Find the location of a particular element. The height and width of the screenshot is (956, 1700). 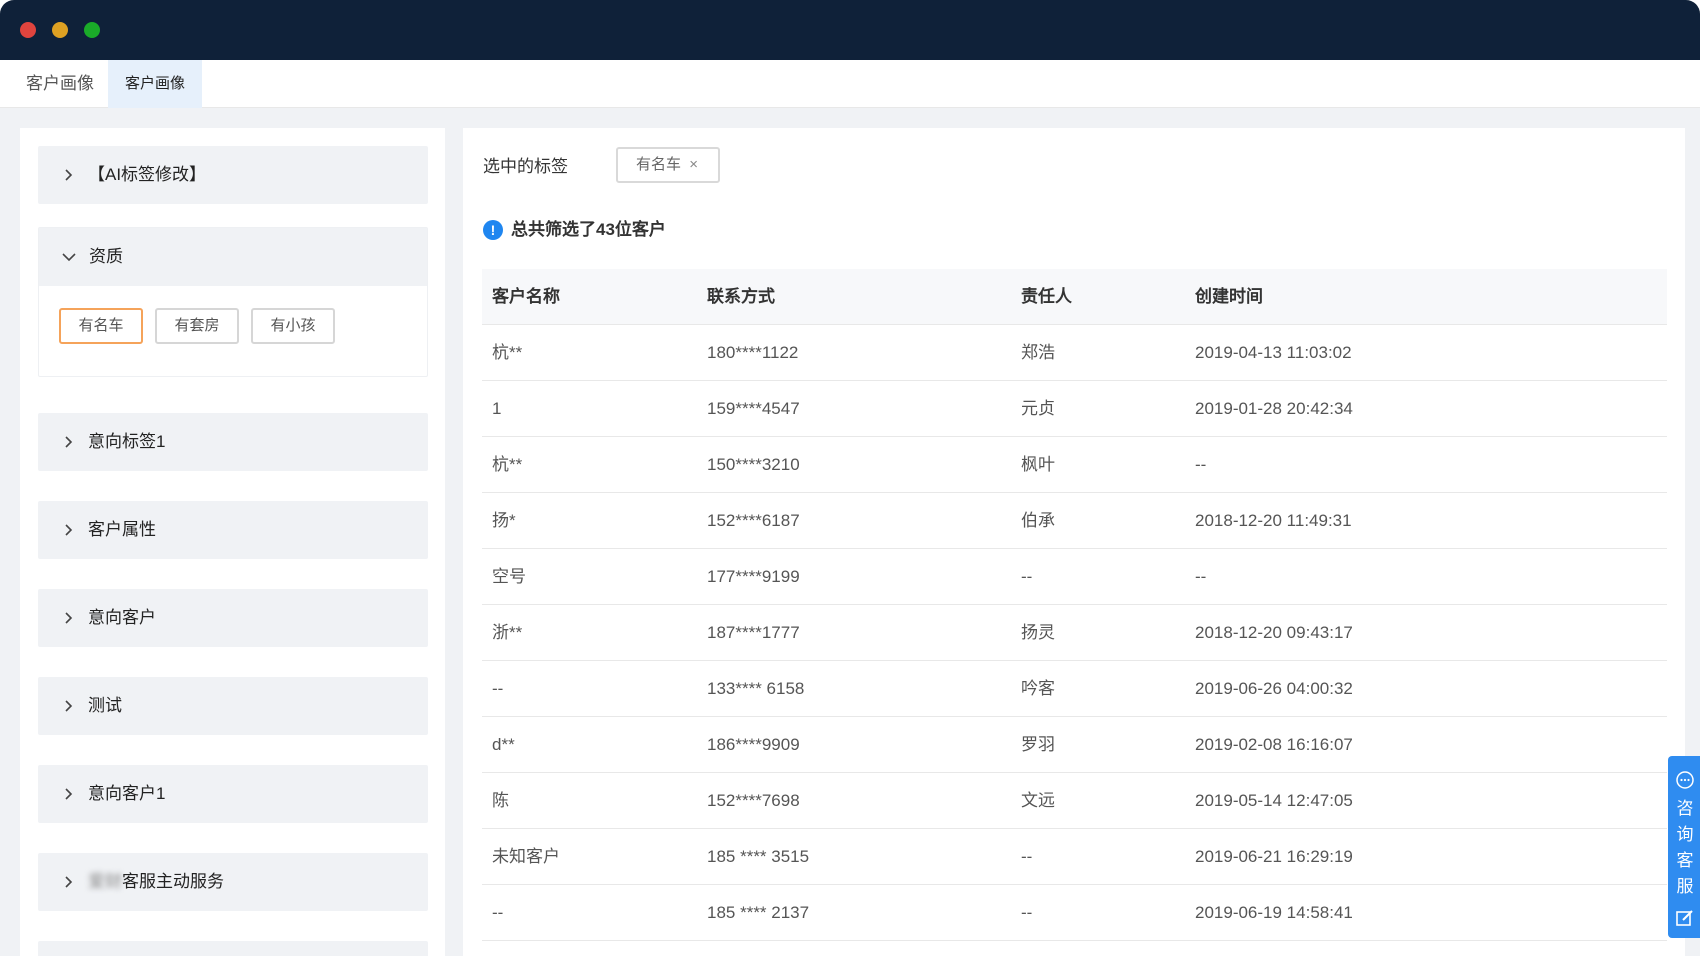

table-row: 杭** 150****3210 枫叶 -- is located at coordinates (1074, 465).